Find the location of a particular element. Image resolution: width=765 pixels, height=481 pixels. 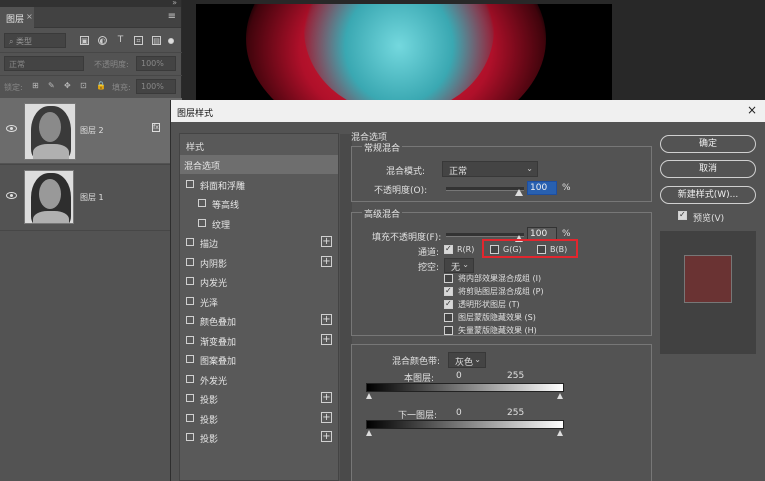

cancel-button: 取消 is located at coordinates (708, 169).